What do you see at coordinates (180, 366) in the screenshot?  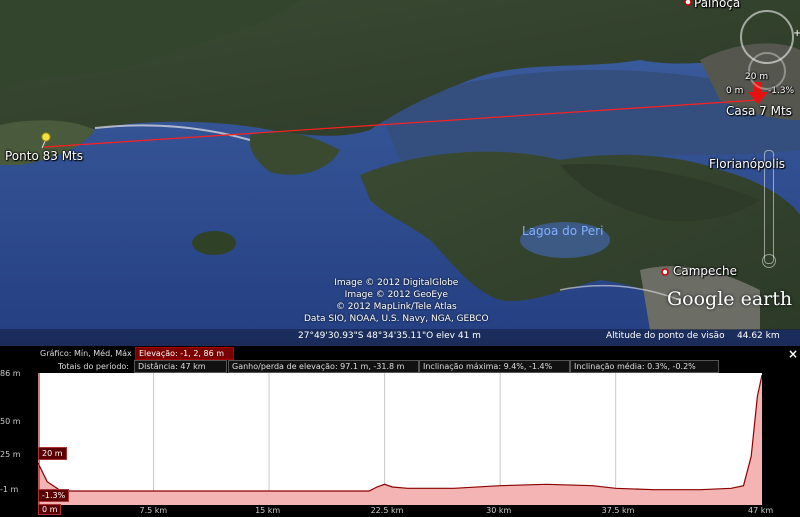 I see `distance-field: Distância: 47 km` at bounding box center [180, 366].